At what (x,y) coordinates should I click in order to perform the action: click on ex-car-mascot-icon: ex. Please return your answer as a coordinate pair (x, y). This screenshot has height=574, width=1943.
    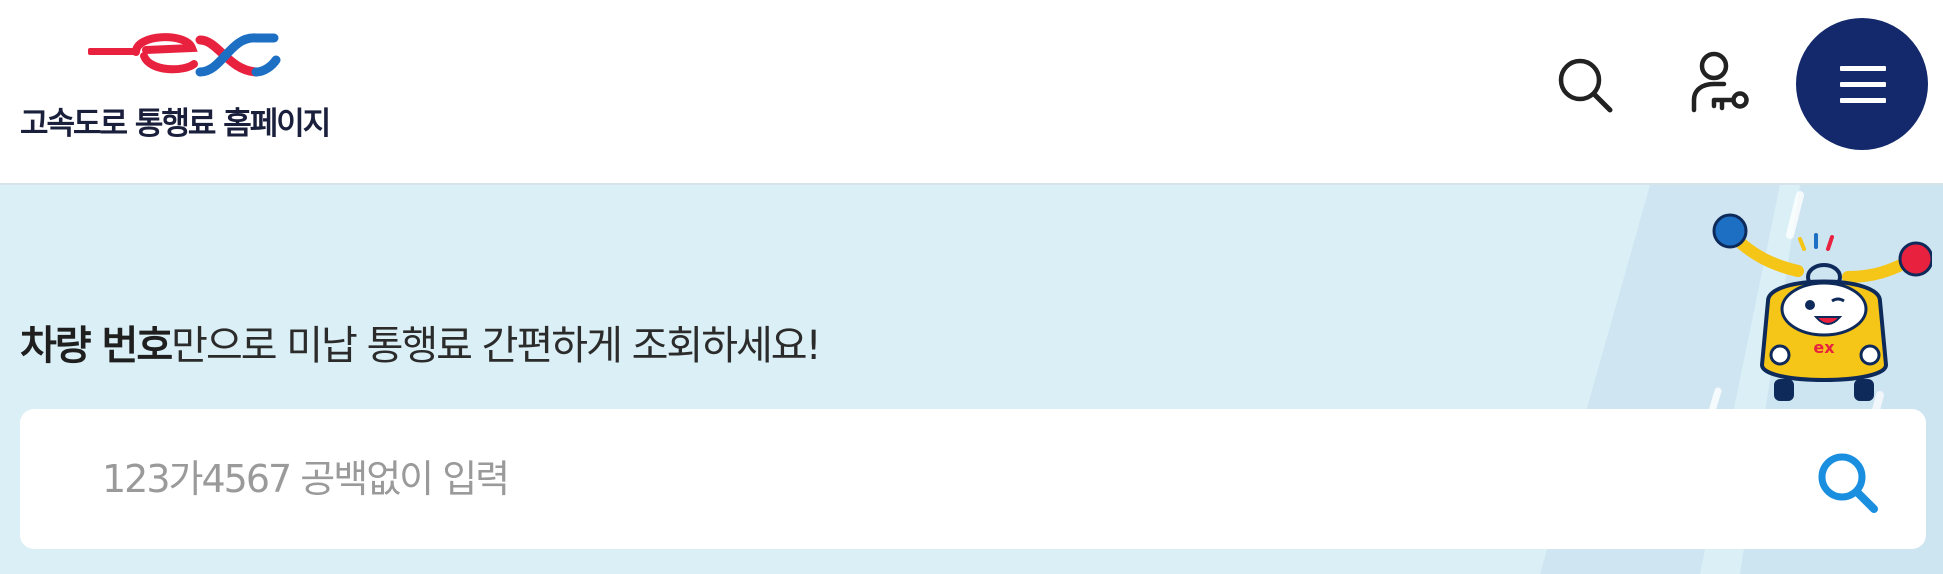
    Looking at the image, I should click on (1822, 307).